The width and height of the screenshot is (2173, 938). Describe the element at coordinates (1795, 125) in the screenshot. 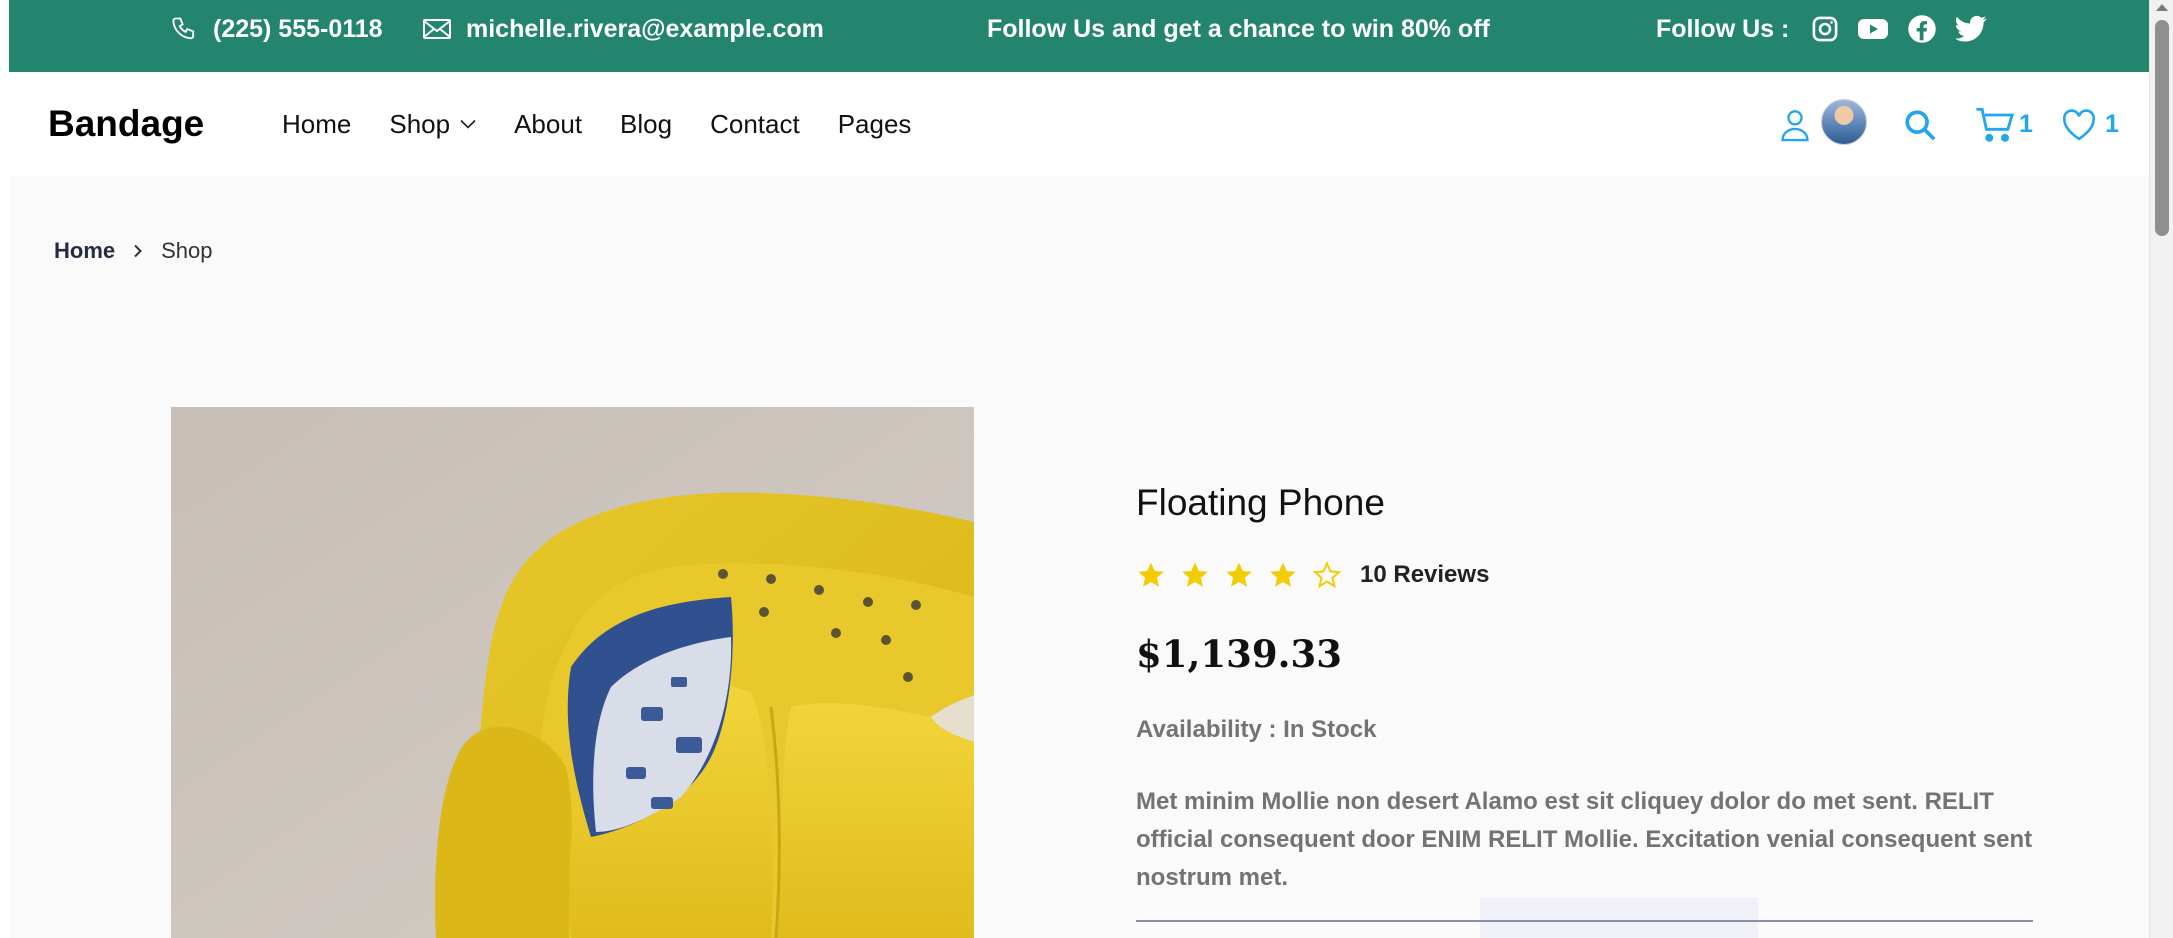

I see `user-icon` at that location.